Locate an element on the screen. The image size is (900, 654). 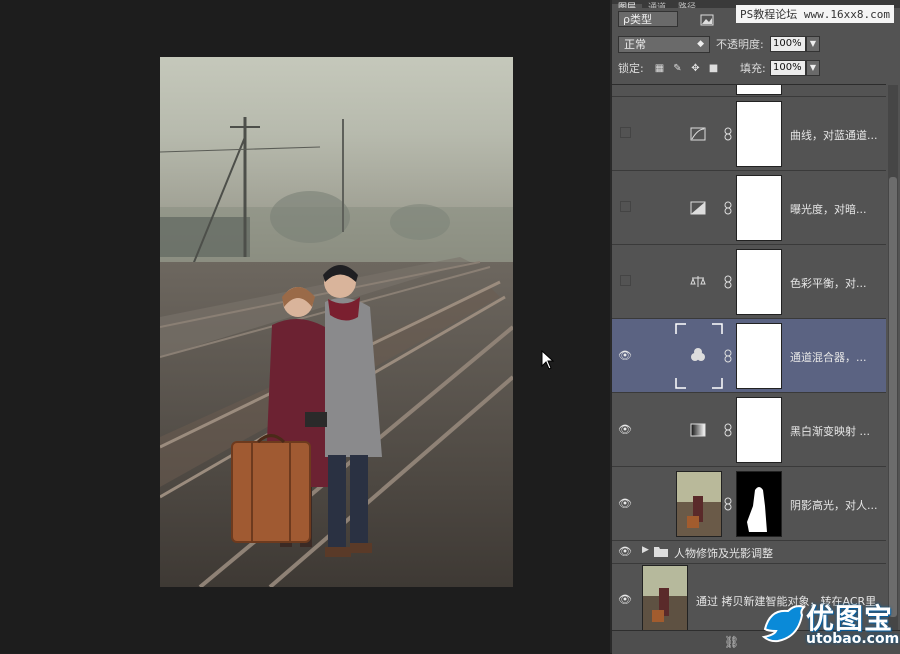
filter-row: ρ类型 is located at coordinates (666, 20).